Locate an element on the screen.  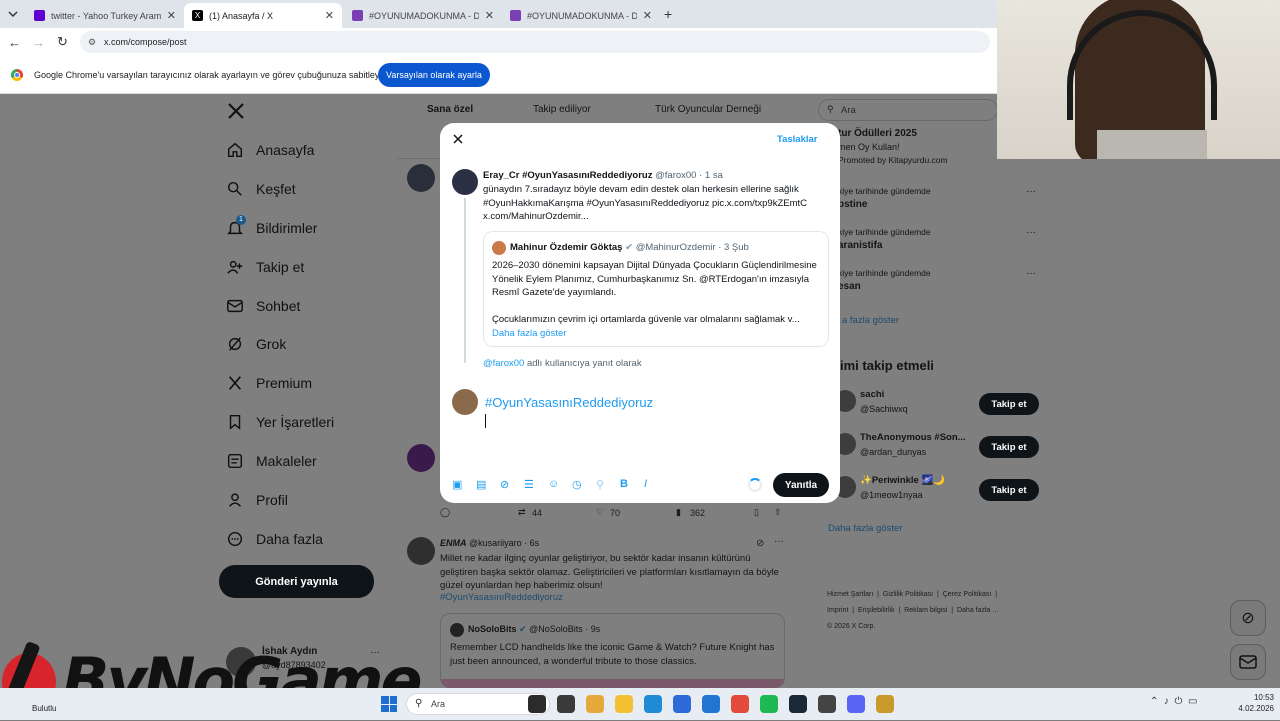
footer-link: Çerez Politikası is located at coordinates (967, 594).